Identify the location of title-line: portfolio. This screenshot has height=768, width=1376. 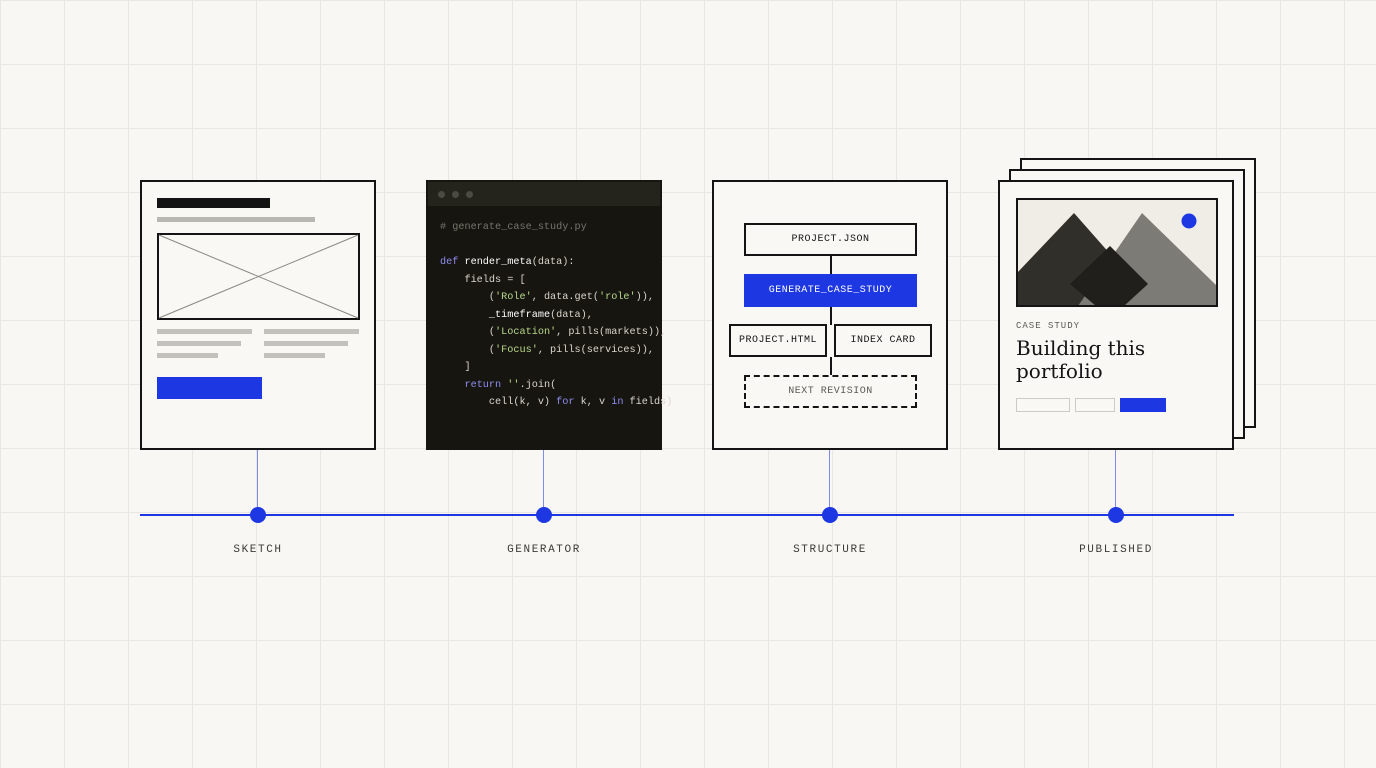
(1059, 371).